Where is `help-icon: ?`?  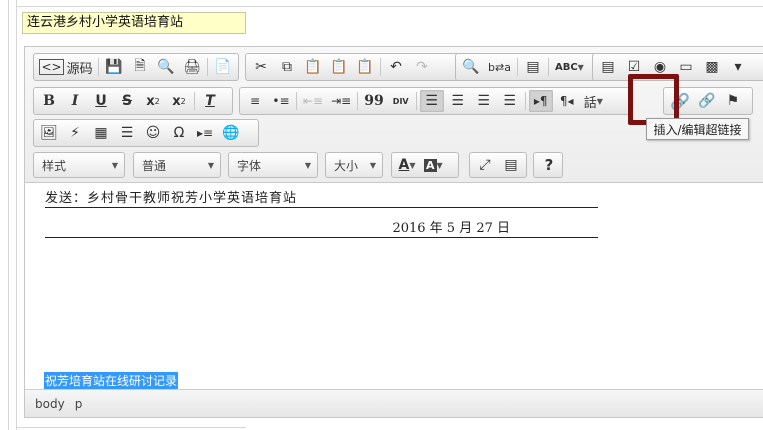
help-icon: ? is located at coordinates (549, 165).